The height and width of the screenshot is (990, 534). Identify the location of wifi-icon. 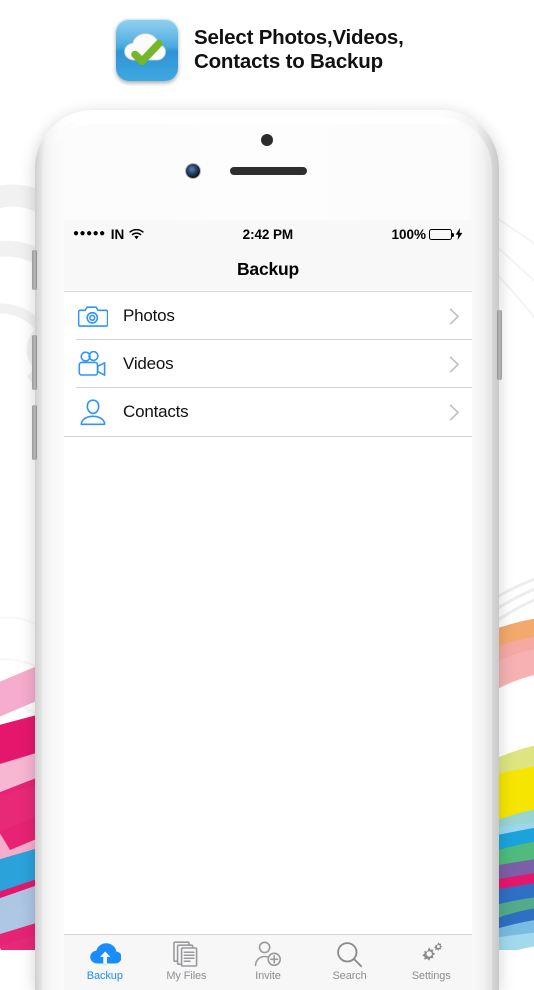
(136, 234).